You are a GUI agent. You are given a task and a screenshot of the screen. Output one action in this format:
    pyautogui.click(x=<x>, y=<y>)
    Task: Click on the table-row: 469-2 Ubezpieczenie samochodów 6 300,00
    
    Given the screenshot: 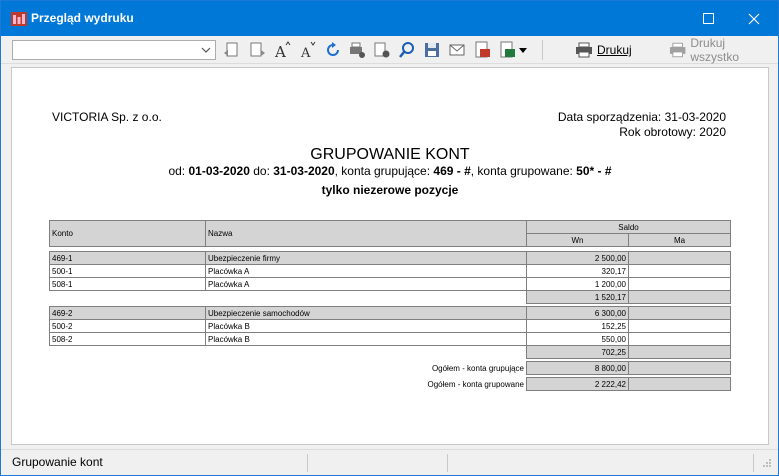 What is the action you would take?
    pyautogui.click(x=390, y=313)
    